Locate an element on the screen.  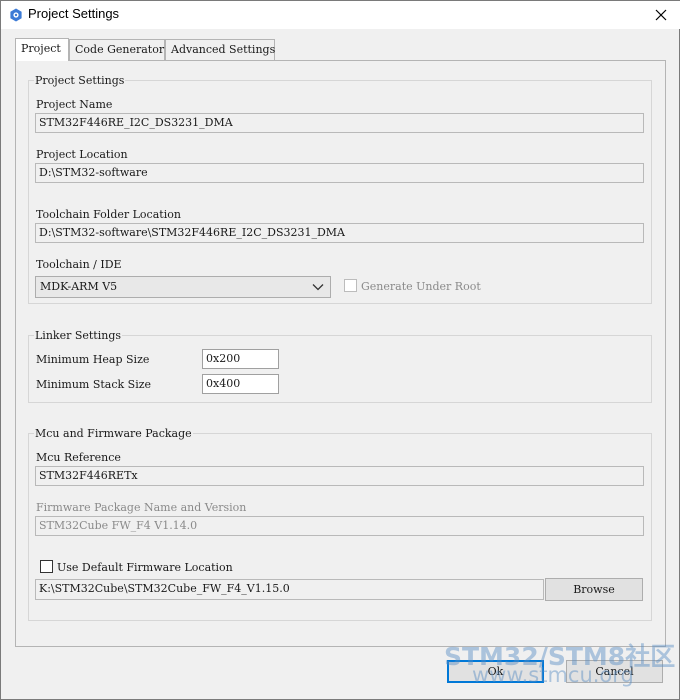
use-default-location-label: Use Default Firmware Location is located at coordinates (145, 567).